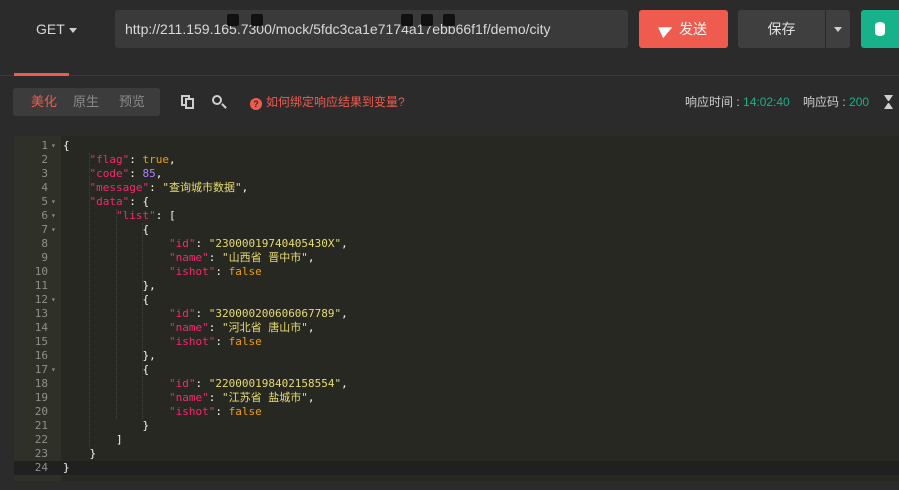  I want to click on bind-variables-help-link: ? 如何绑定响应结果到变量?, so click(327, 102).